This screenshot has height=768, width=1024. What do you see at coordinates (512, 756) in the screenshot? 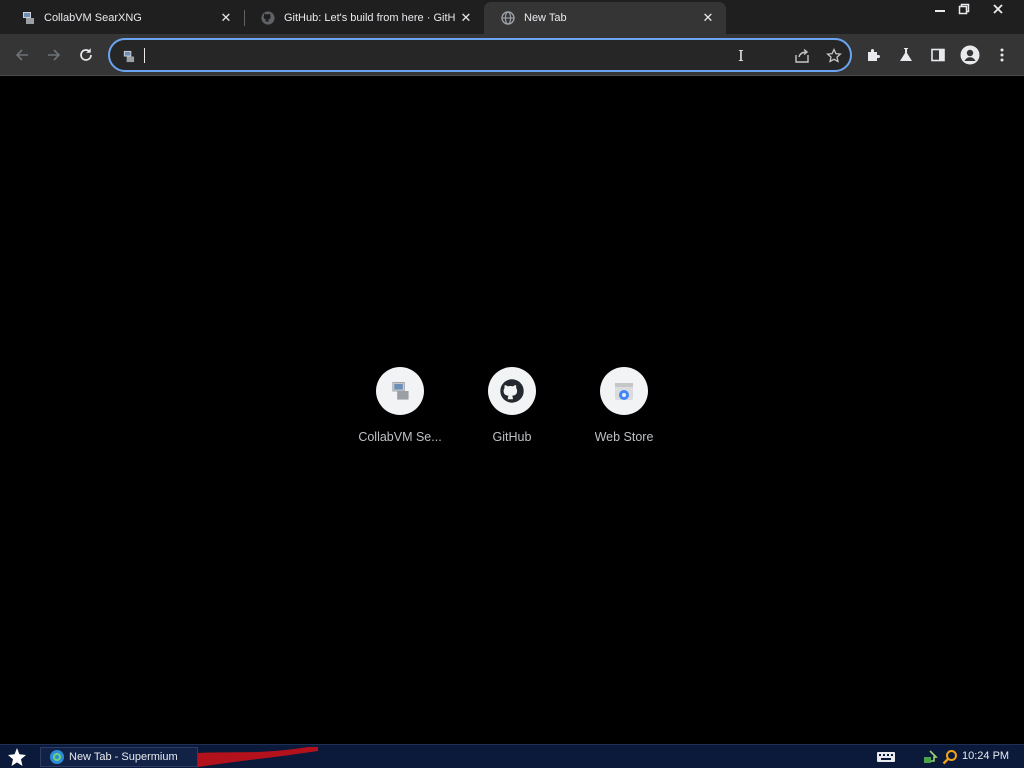
I see `taskbar: New Tab - Supermium 10:24 PM` at bounding box center [512, 756].